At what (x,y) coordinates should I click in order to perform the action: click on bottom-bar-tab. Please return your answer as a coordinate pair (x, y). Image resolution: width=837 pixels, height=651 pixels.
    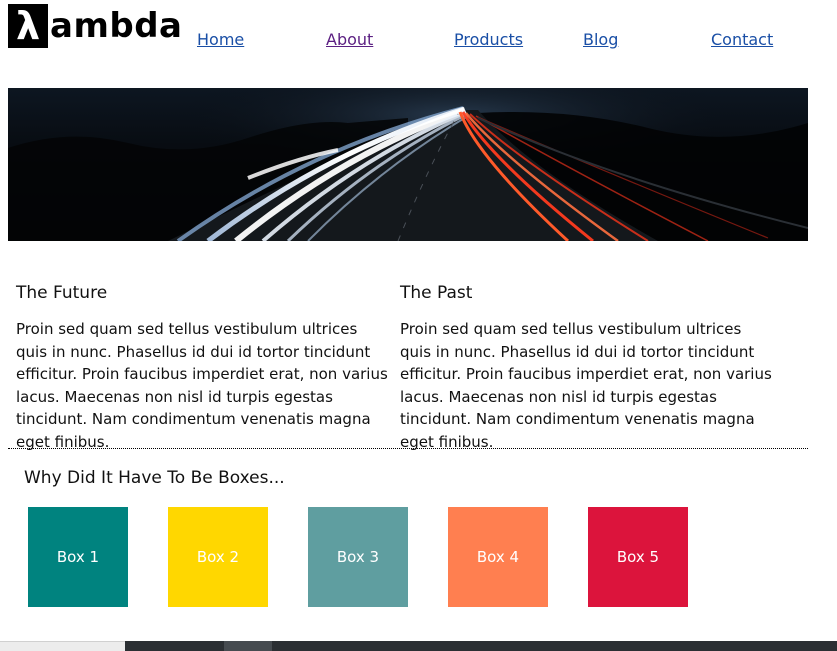
    Looking at the image, I should click on (248, 646).